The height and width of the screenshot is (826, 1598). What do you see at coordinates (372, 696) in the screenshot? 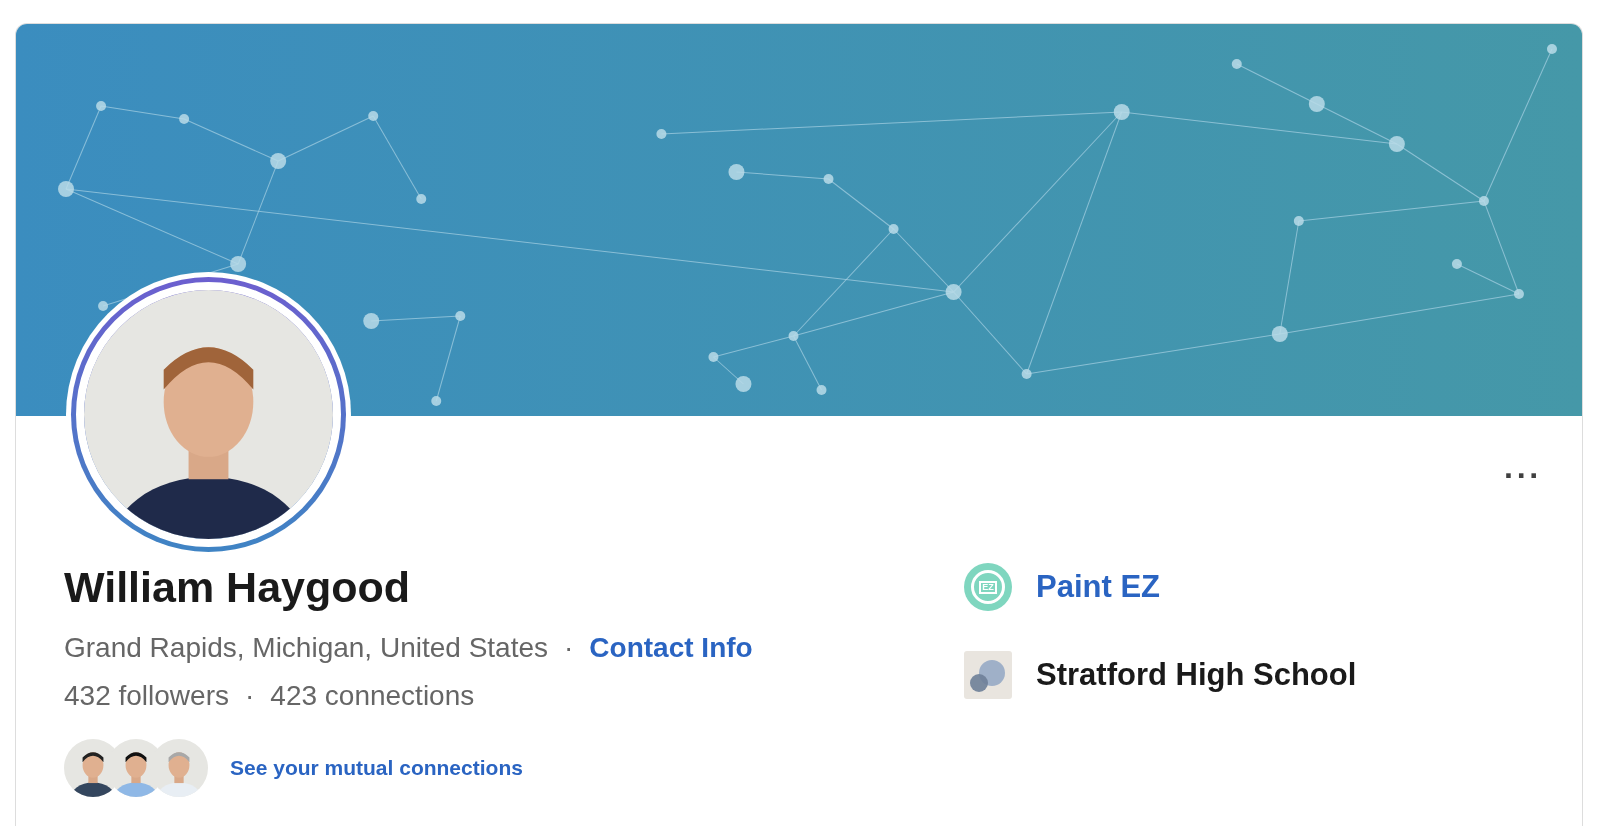
I see `connections-text: 423 connections` at bounding box center [372, 696].